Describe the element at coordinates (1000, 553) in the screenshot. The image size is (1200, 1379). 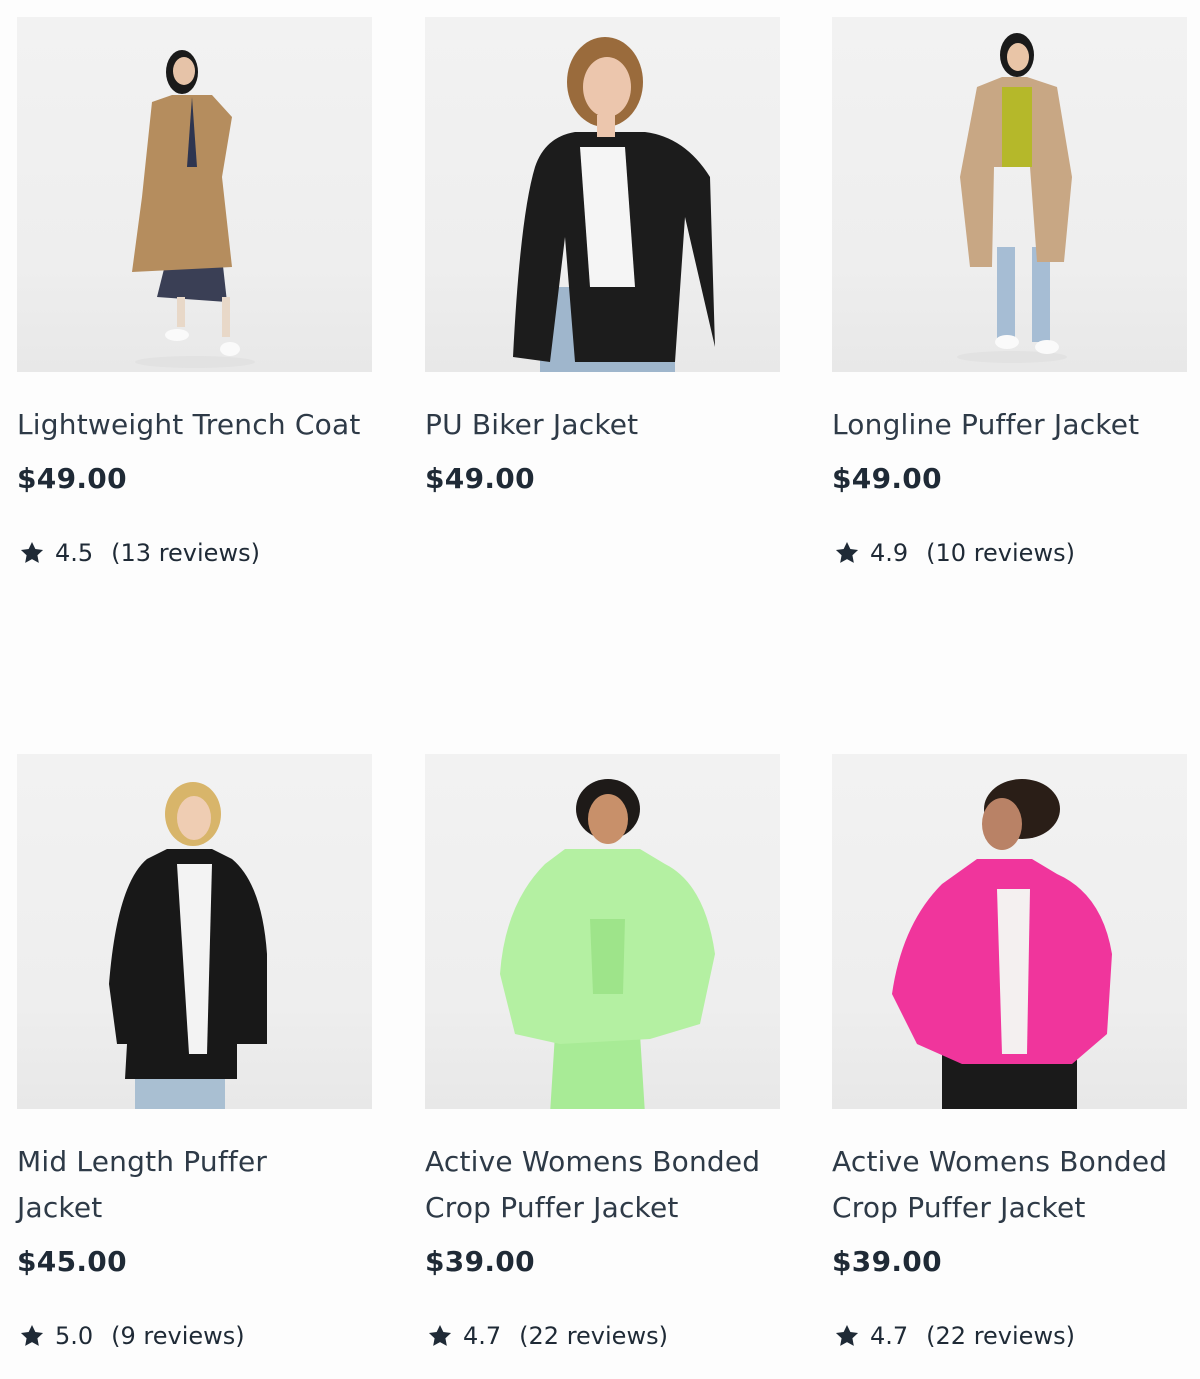
I see `review-count-link: (10 reviews)` at that location.